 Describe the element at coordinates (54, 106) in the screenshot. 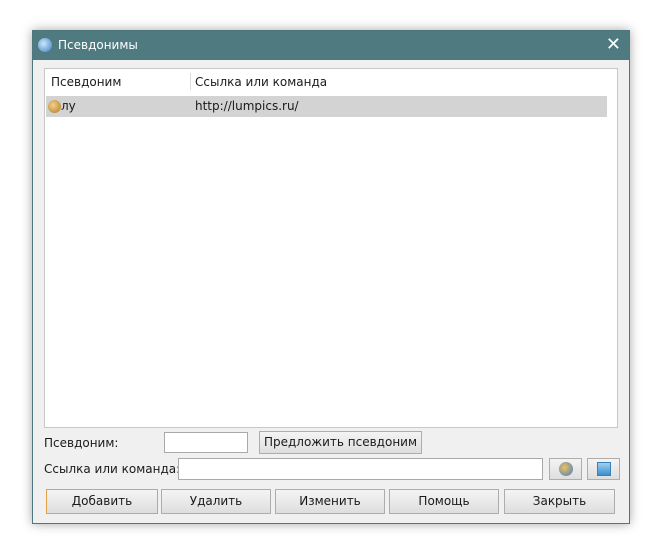

I see `alias-icon` at that location.